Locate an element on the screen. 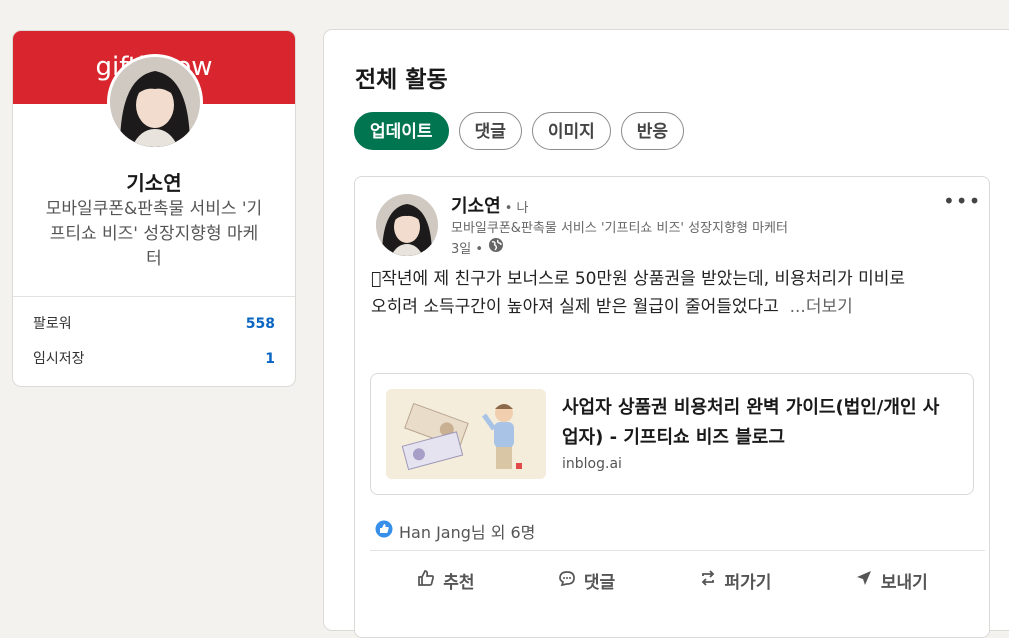 This screenshot has height=638, width=1009. reactions-summary: Han Jang님 외 6명 is located at coordinates (455, 531).